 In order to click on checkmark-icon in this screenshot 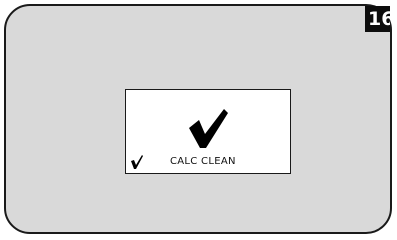, I will do `click(208, 128)`.